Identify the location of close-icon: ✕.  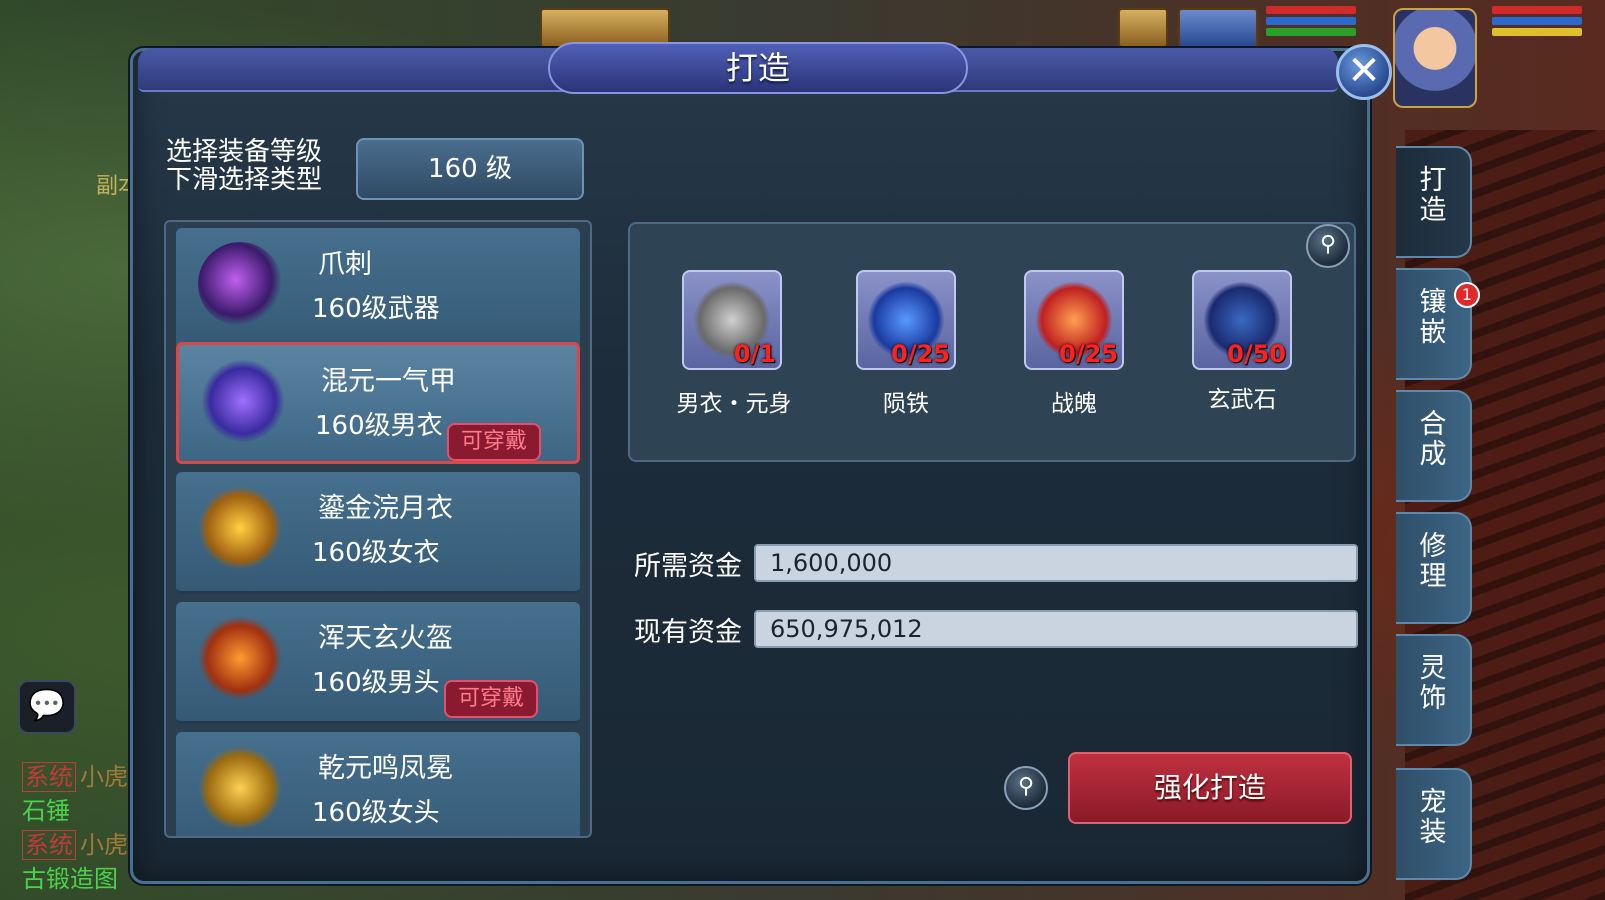
(1364, 71).